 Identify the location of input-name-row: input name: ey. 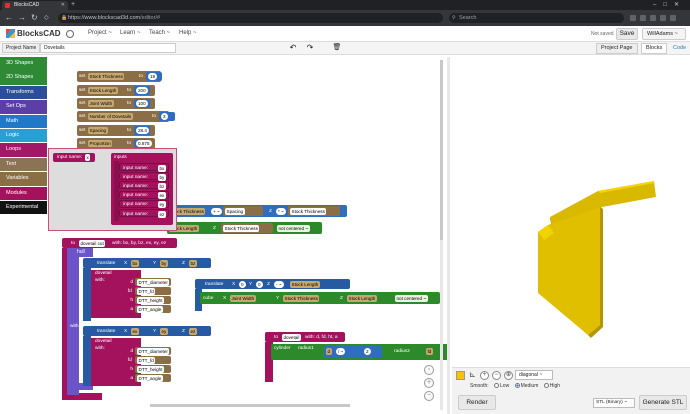
(144, 204).